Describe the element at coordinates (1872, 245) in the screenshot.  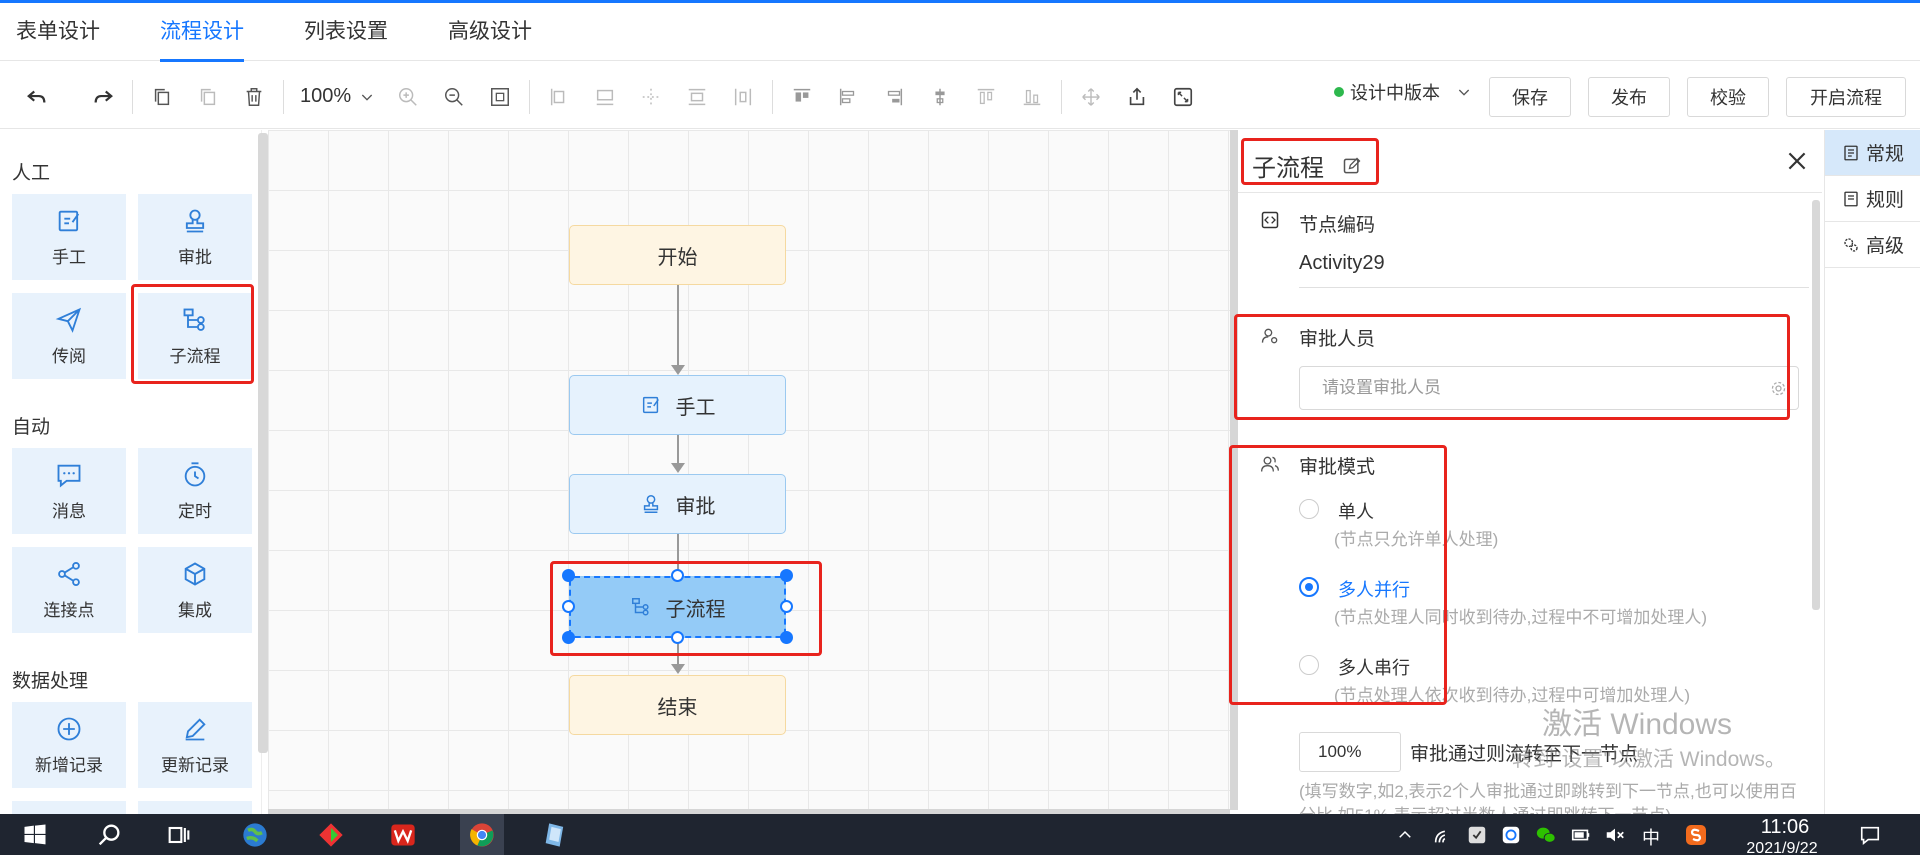
I see `side-tab-advanced: 高级` at that location.